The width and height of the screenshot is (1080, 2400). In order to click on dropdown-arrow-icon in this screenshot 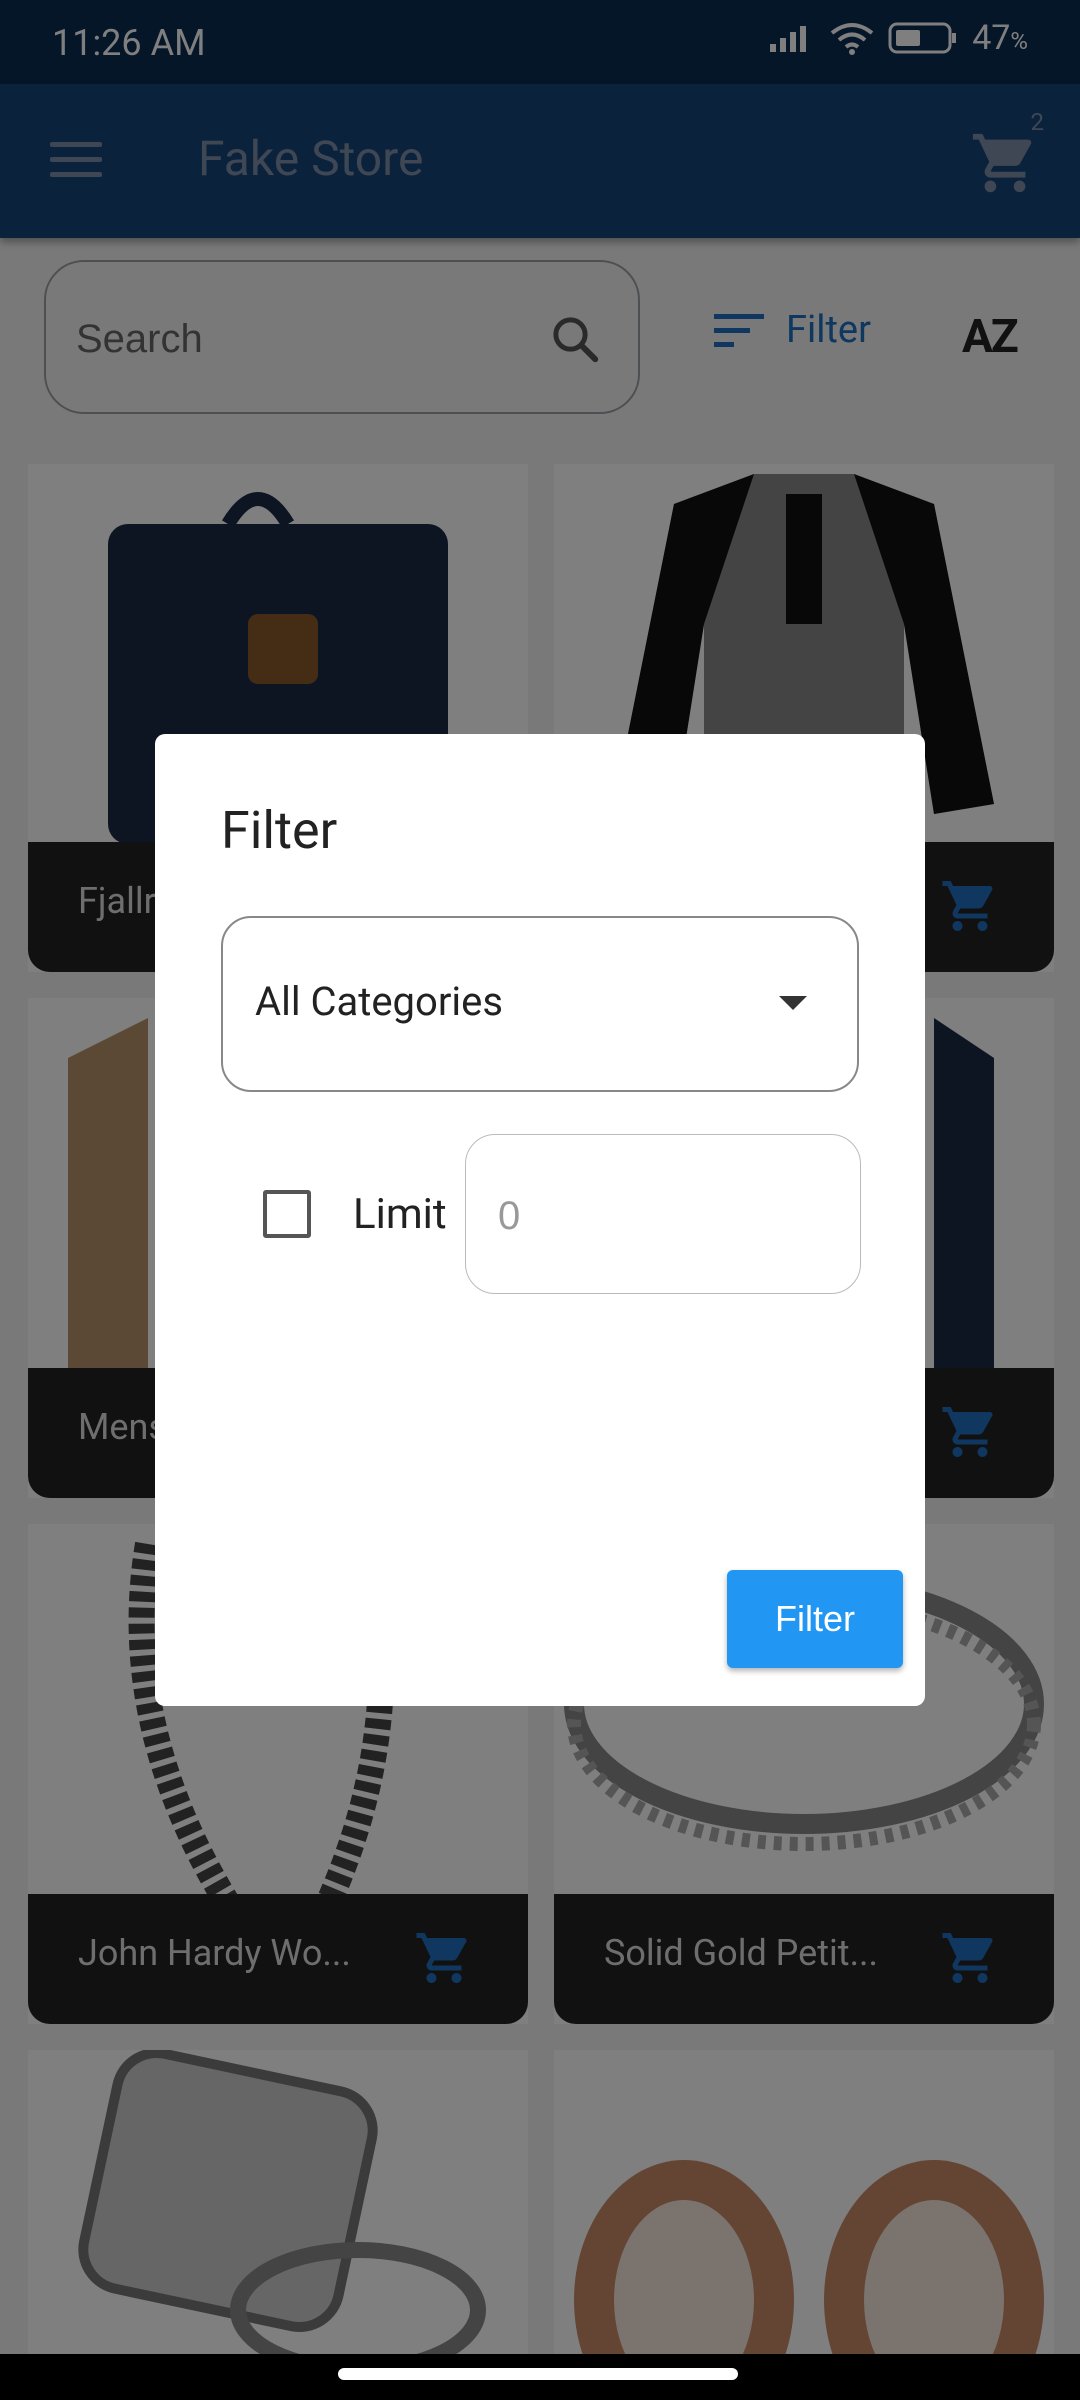, I will do `click(793, 1003)`.